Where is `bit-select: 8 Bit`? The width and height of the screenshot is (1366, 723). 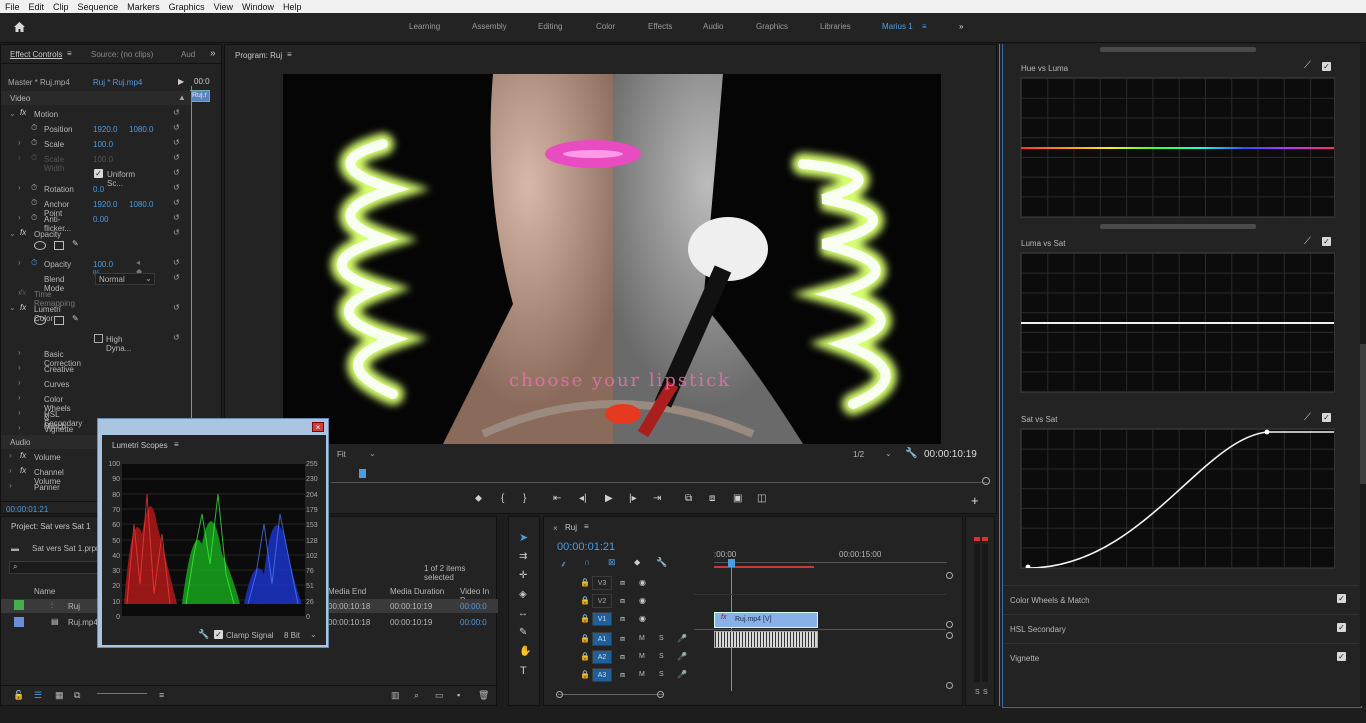
bit-select: 8 Bit is located at coordinates (292, 635).